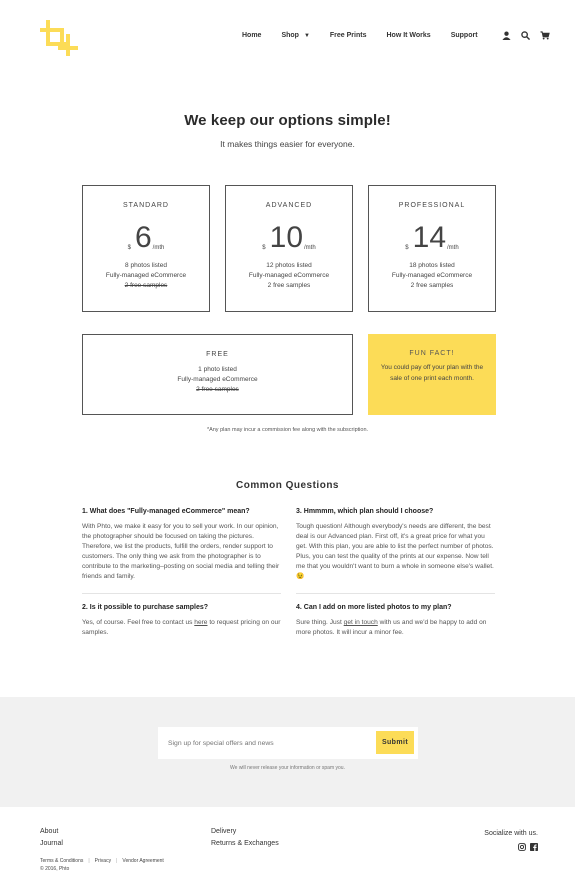 The image size is (575, 889). I want to click on footer-link-journal: Journal, so click(51, 844).